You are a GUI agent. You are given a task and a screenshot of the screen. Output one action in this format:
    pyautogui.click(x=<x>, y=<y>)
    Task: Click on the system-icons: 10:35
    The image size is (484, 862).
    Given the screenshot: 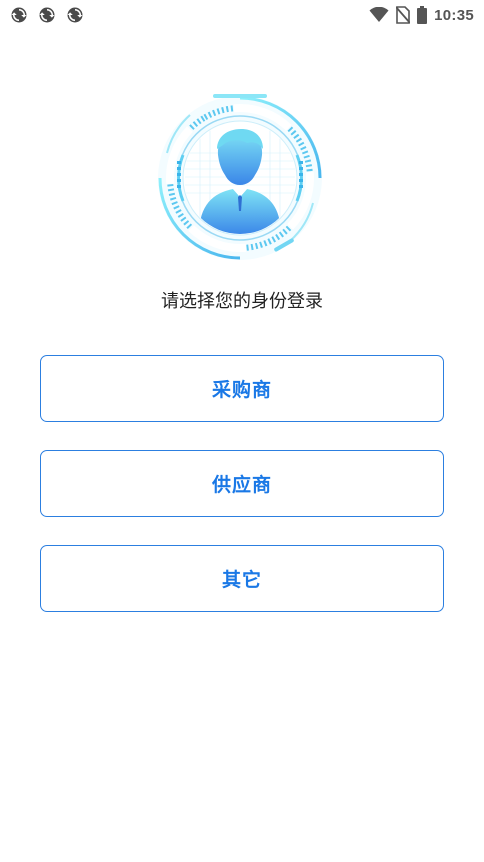 What is the action you would take?
    pyautogui.click(x=421, y=15)
    